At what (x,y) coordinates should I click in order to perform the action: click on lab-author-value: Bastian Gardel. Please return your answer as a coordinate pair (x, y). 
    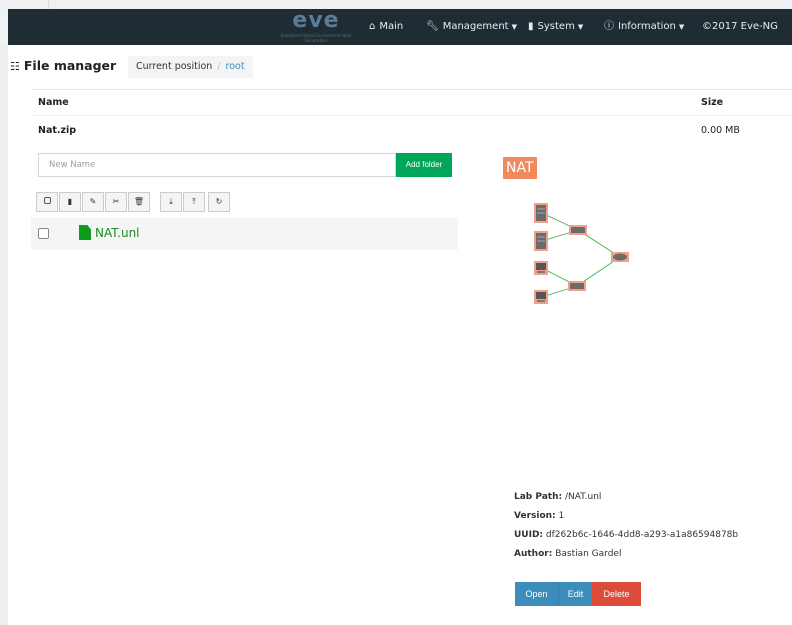
    Looking at the image, I should click on (588, 554).